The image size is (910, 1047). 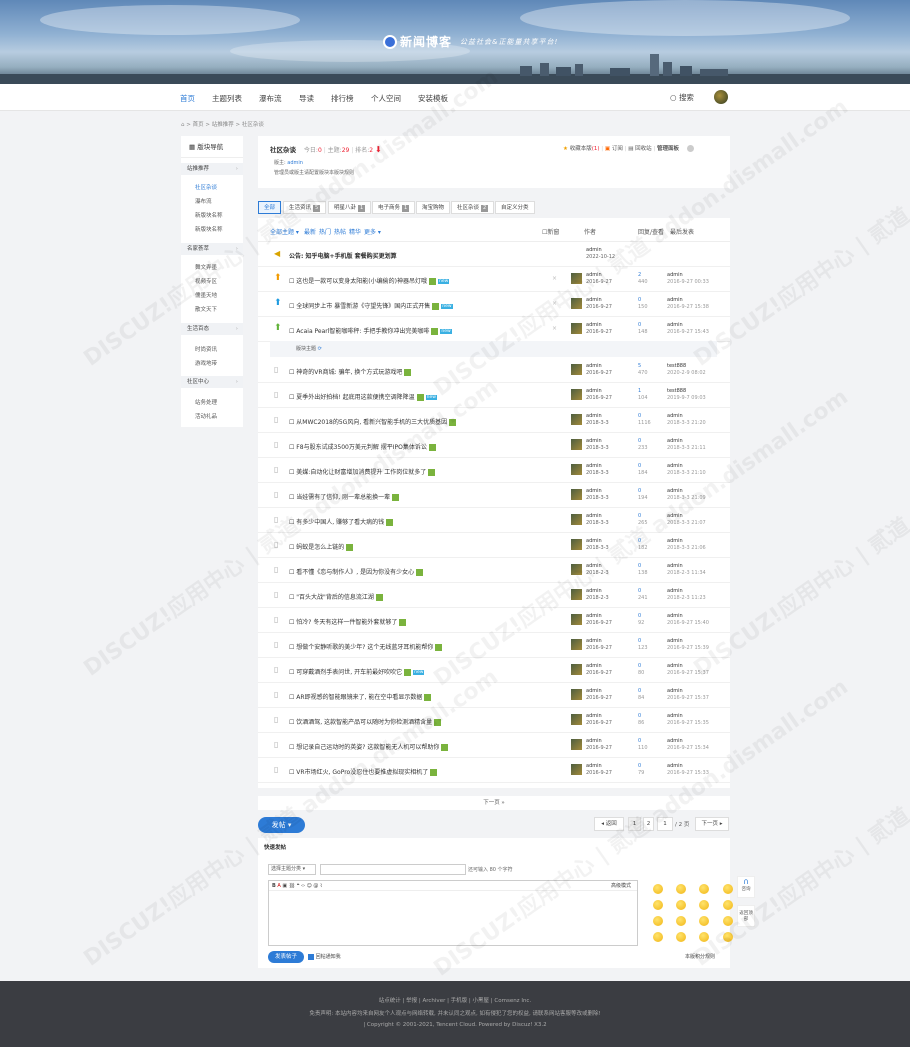 I want to click on tab-category: 淘宝购物, so click(x=433, y=207).